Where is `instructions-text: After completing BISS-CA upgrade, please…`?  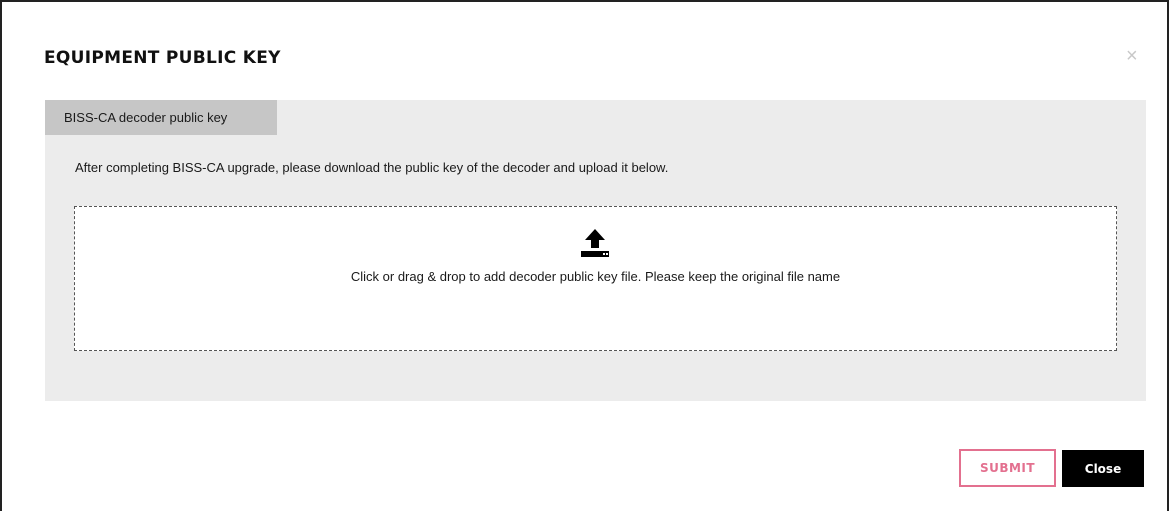
instructions-text: After completing BISS-CA upgrade, please… is located at coordinates (372, 167).